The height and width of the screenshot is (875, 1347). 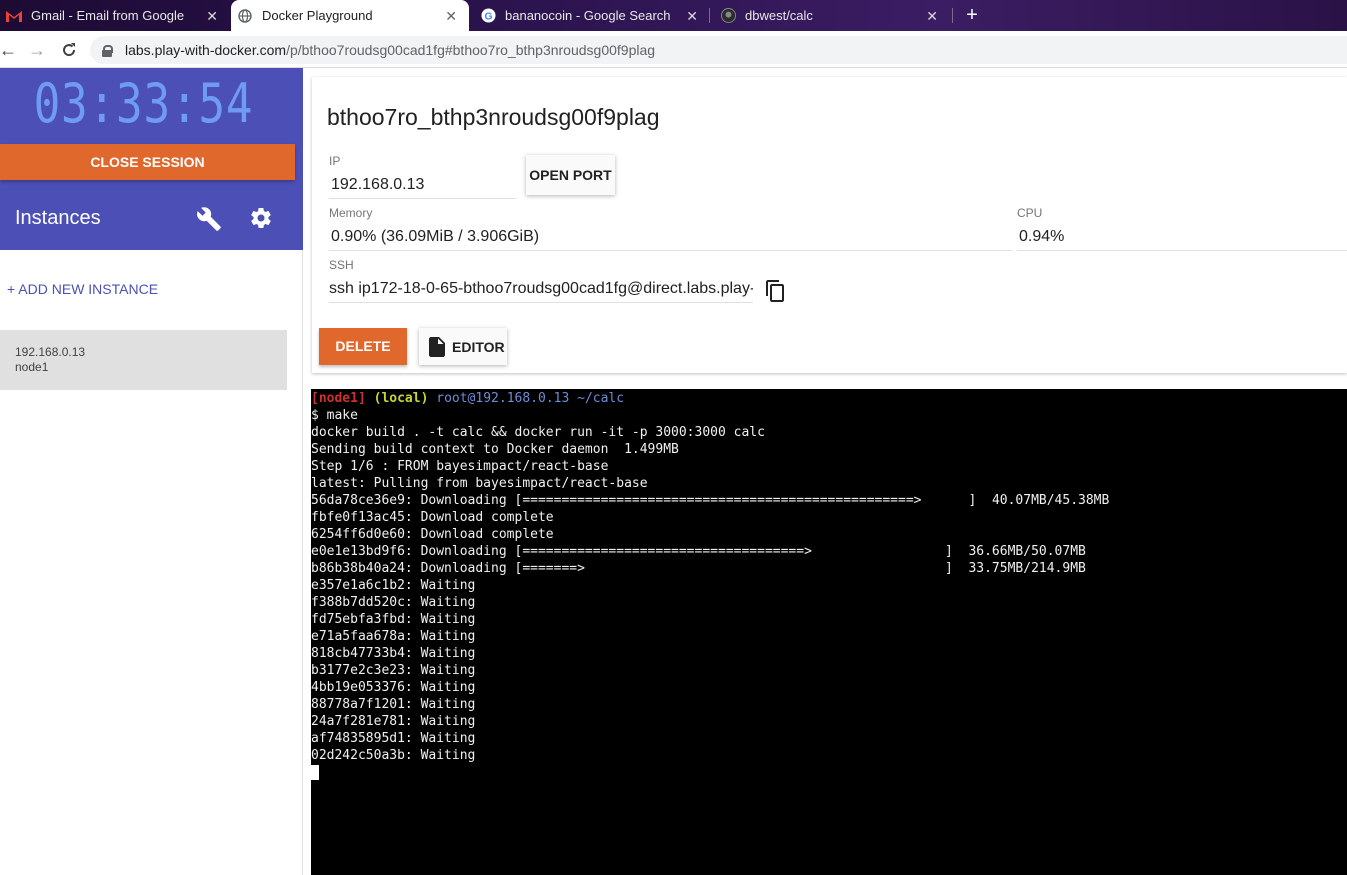 I want to click on browser-tab-gmail: Gmail - Email from Google ✕, so click(x=115, y=15).